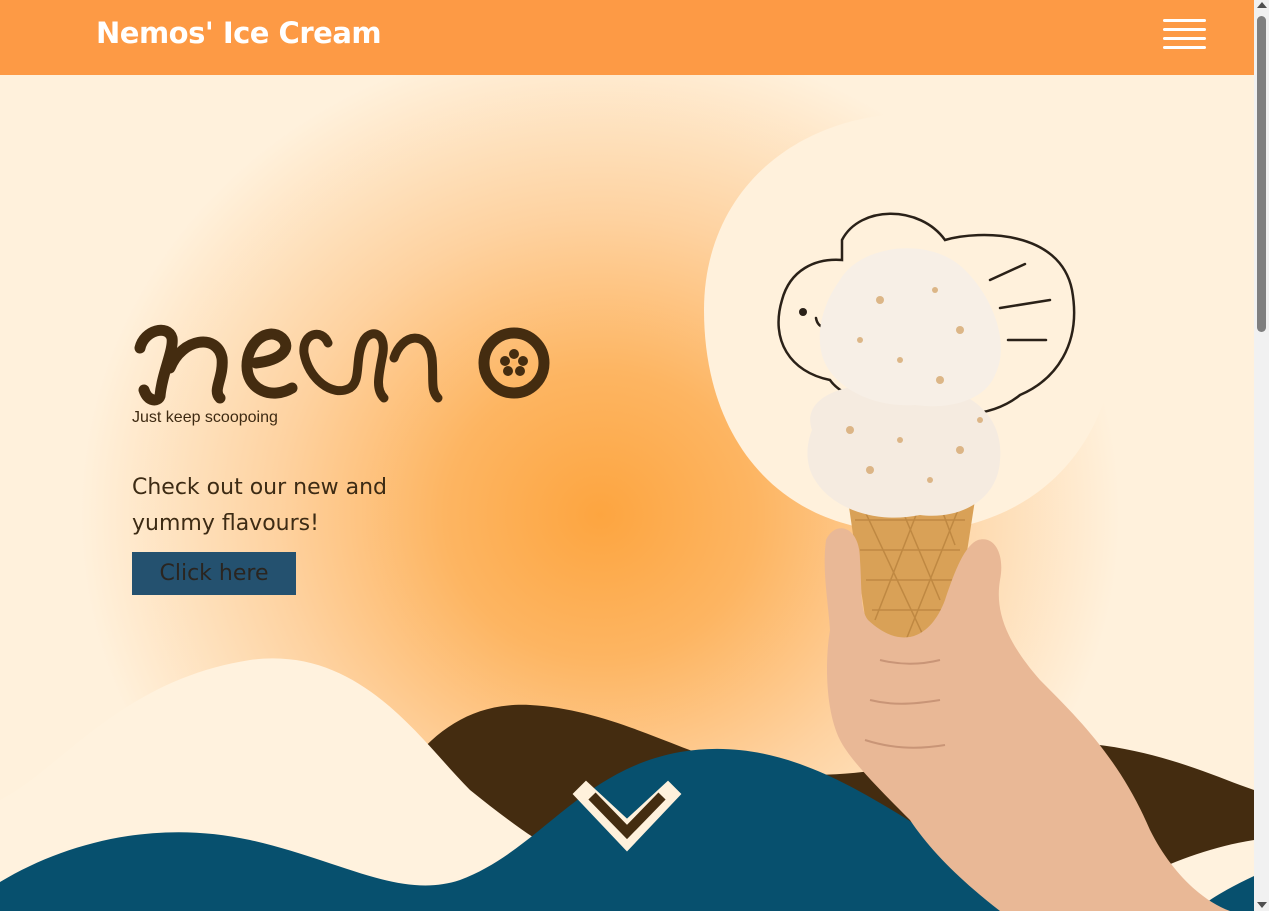 This screenshot has height=911, width=1269. What do you see at coordinates (239, 33) in the screenshot?
I see `brand-title: Nemos' Ice Cream` at bounding box center [239, 33].